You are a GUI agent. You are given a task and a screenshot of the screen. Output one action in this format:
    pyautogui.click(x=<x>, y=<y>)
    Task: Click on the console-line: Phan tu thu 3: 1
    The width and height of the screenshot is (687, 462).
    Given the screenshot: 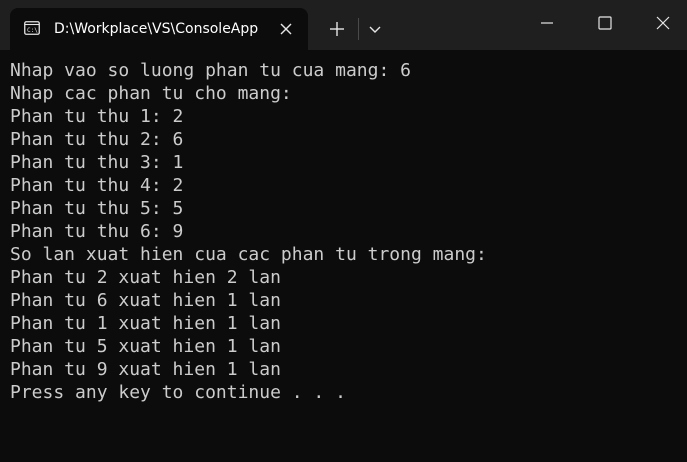 What is the action you would take?
    pyautogui.click(x=97, y=162)
    